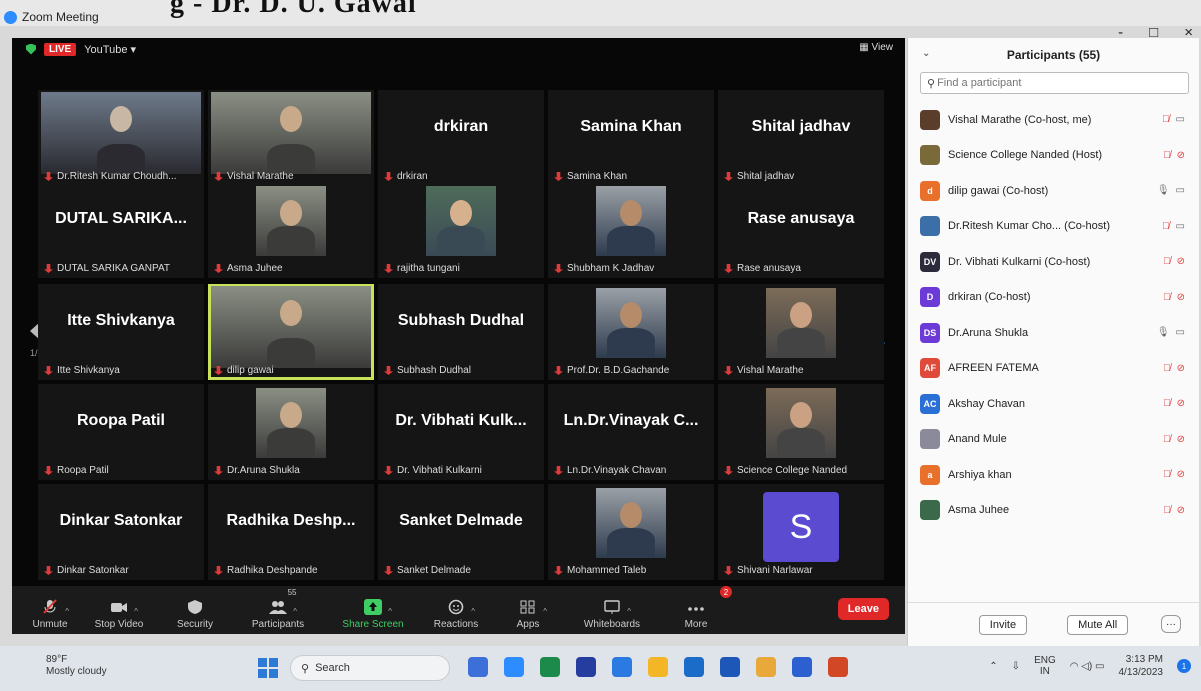 The height and width of the screenshot is (691, 1201). What do you see at coordinates (1153, 32) in the screenshot?
I see `maximize-button: □` at bounding box center [1153, 32].